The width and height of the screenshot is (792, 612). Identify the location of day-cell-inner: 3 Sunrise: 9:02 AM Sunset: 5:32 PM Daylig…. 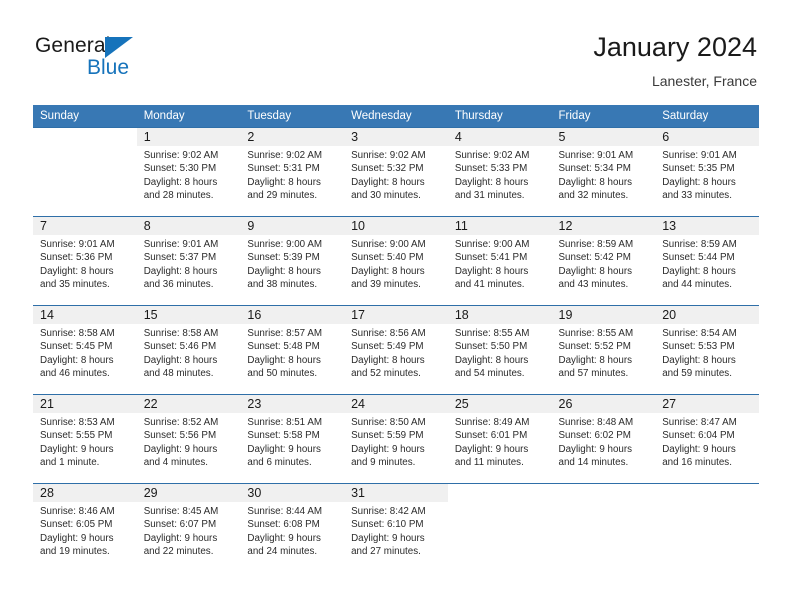
(396, 172).